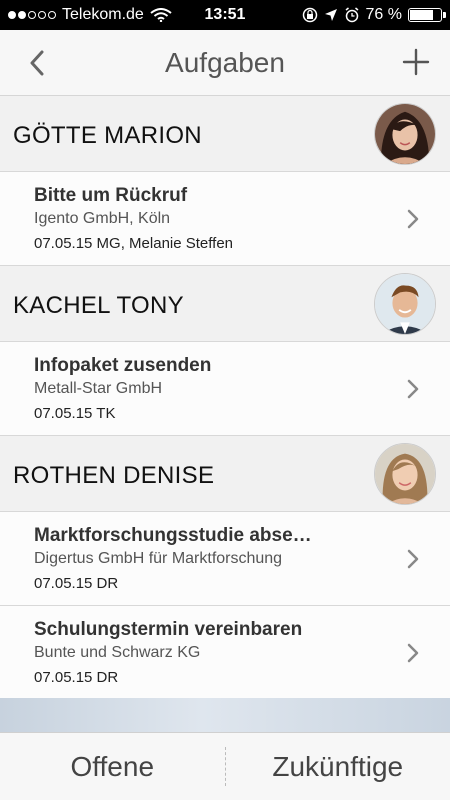 The width and height of the screenshot is (450, 800). I want to click on task-title: Infopaket zusenden, so click(123, 365).